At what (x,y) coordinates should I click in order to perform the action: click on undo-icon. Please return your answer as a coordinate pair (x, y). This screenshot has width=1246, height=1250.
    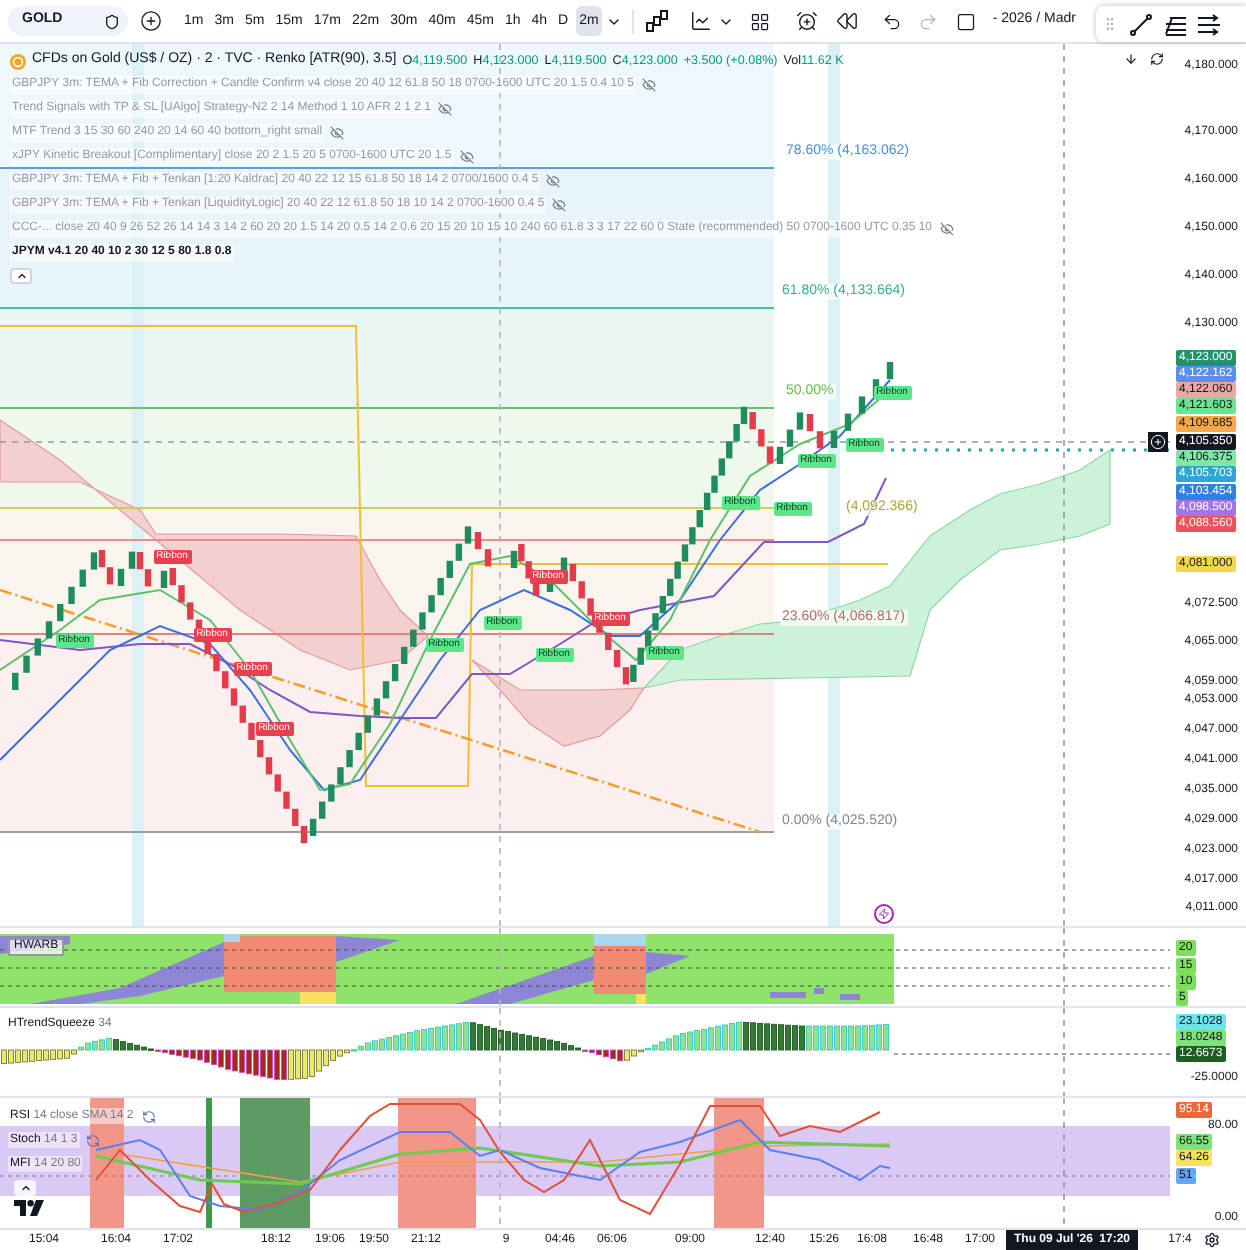
    Looking at the image, I should click on (892, 21).